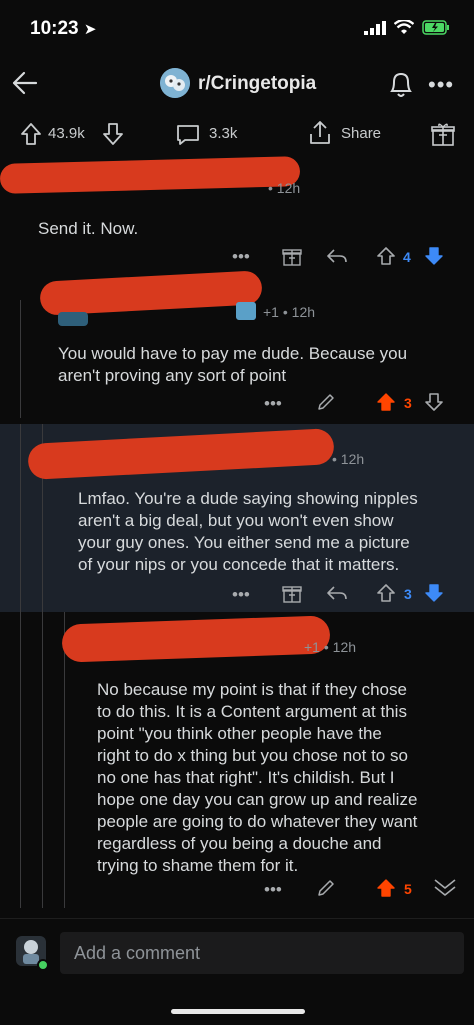 This screenshot has width=474, height=1025. I want to click on wifi-icon, so click(404, 27).